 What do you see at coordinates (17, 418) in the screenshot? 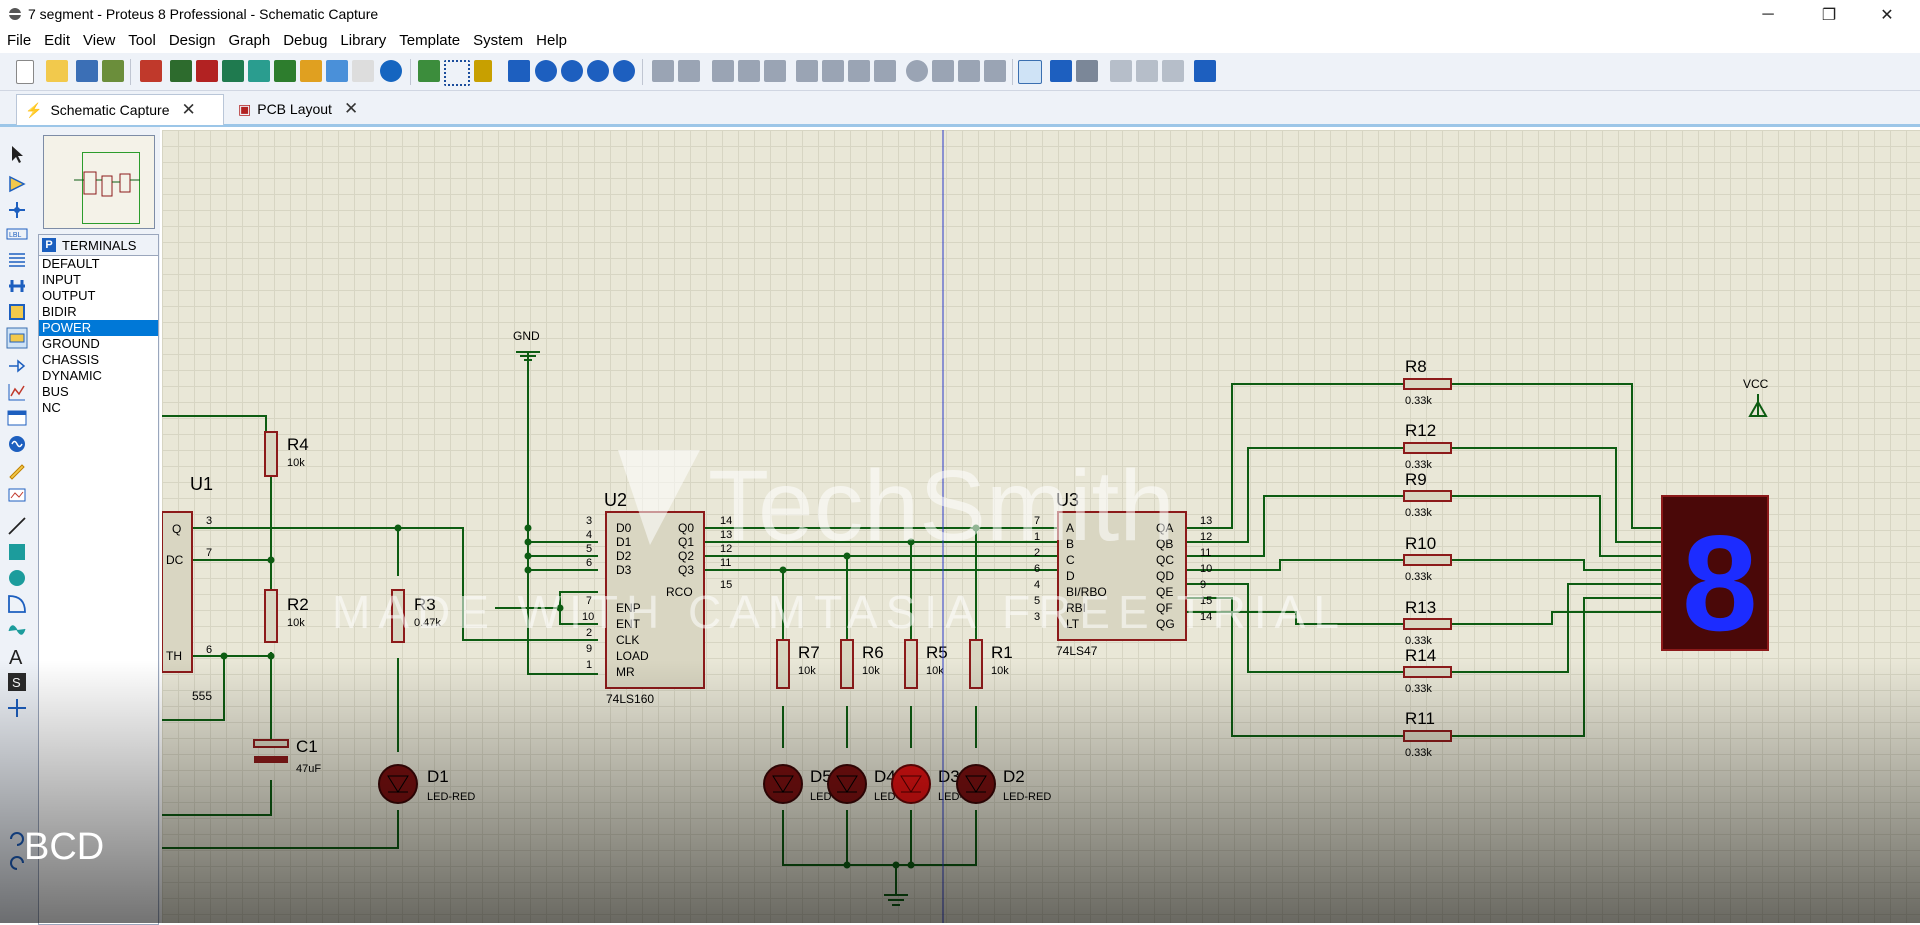
I see `tape-recorder-icon` at bounding box center [17, 418].